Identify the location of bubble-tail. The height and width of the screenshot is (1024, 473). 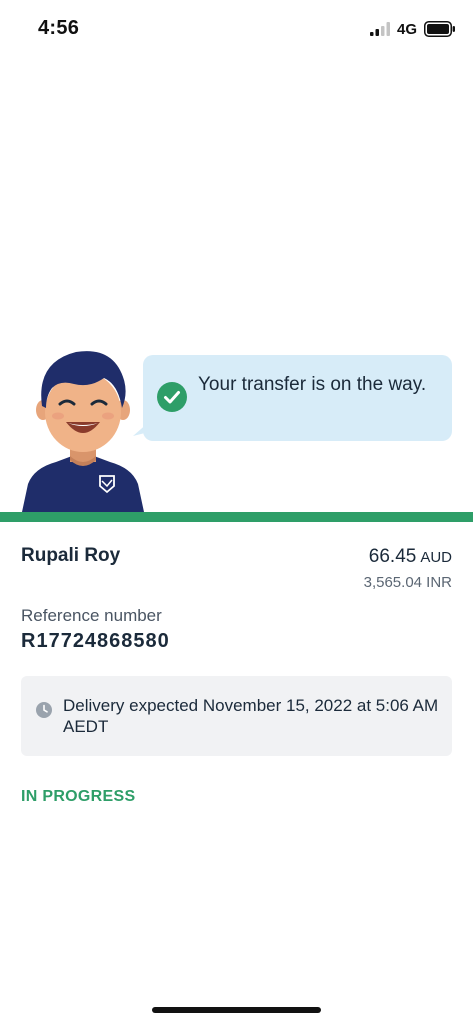
(141, 429).